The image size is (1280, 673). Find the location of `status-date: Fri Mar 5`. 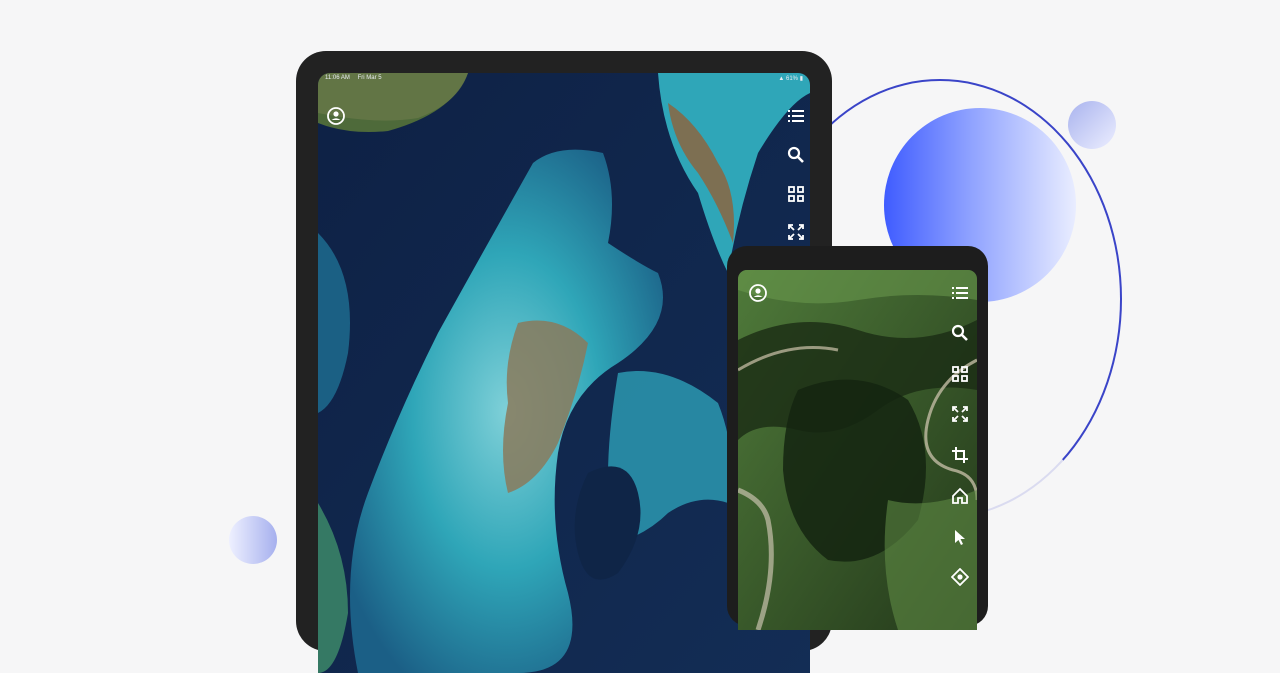

status-date: Fri Mar 5 is located at coordinates (369, 78).